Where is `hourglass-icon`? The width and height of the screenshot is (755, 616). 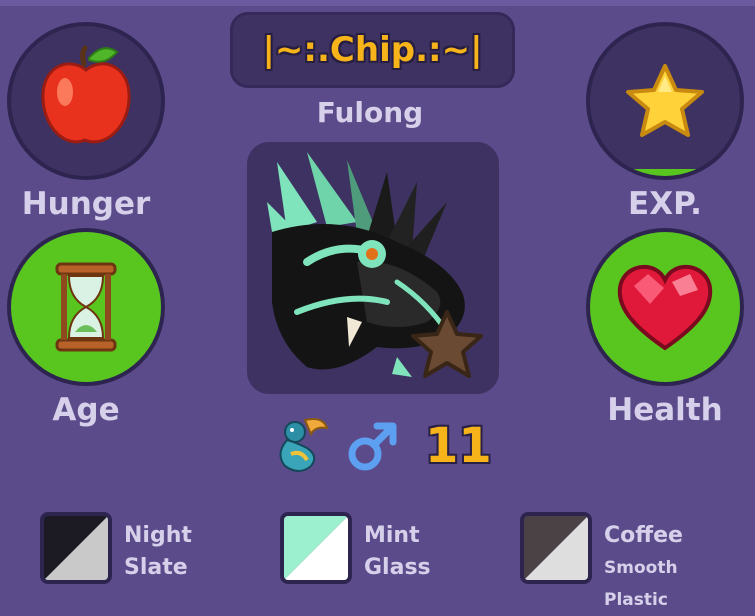 hourglass-icon is located at coordinates (86, 307).